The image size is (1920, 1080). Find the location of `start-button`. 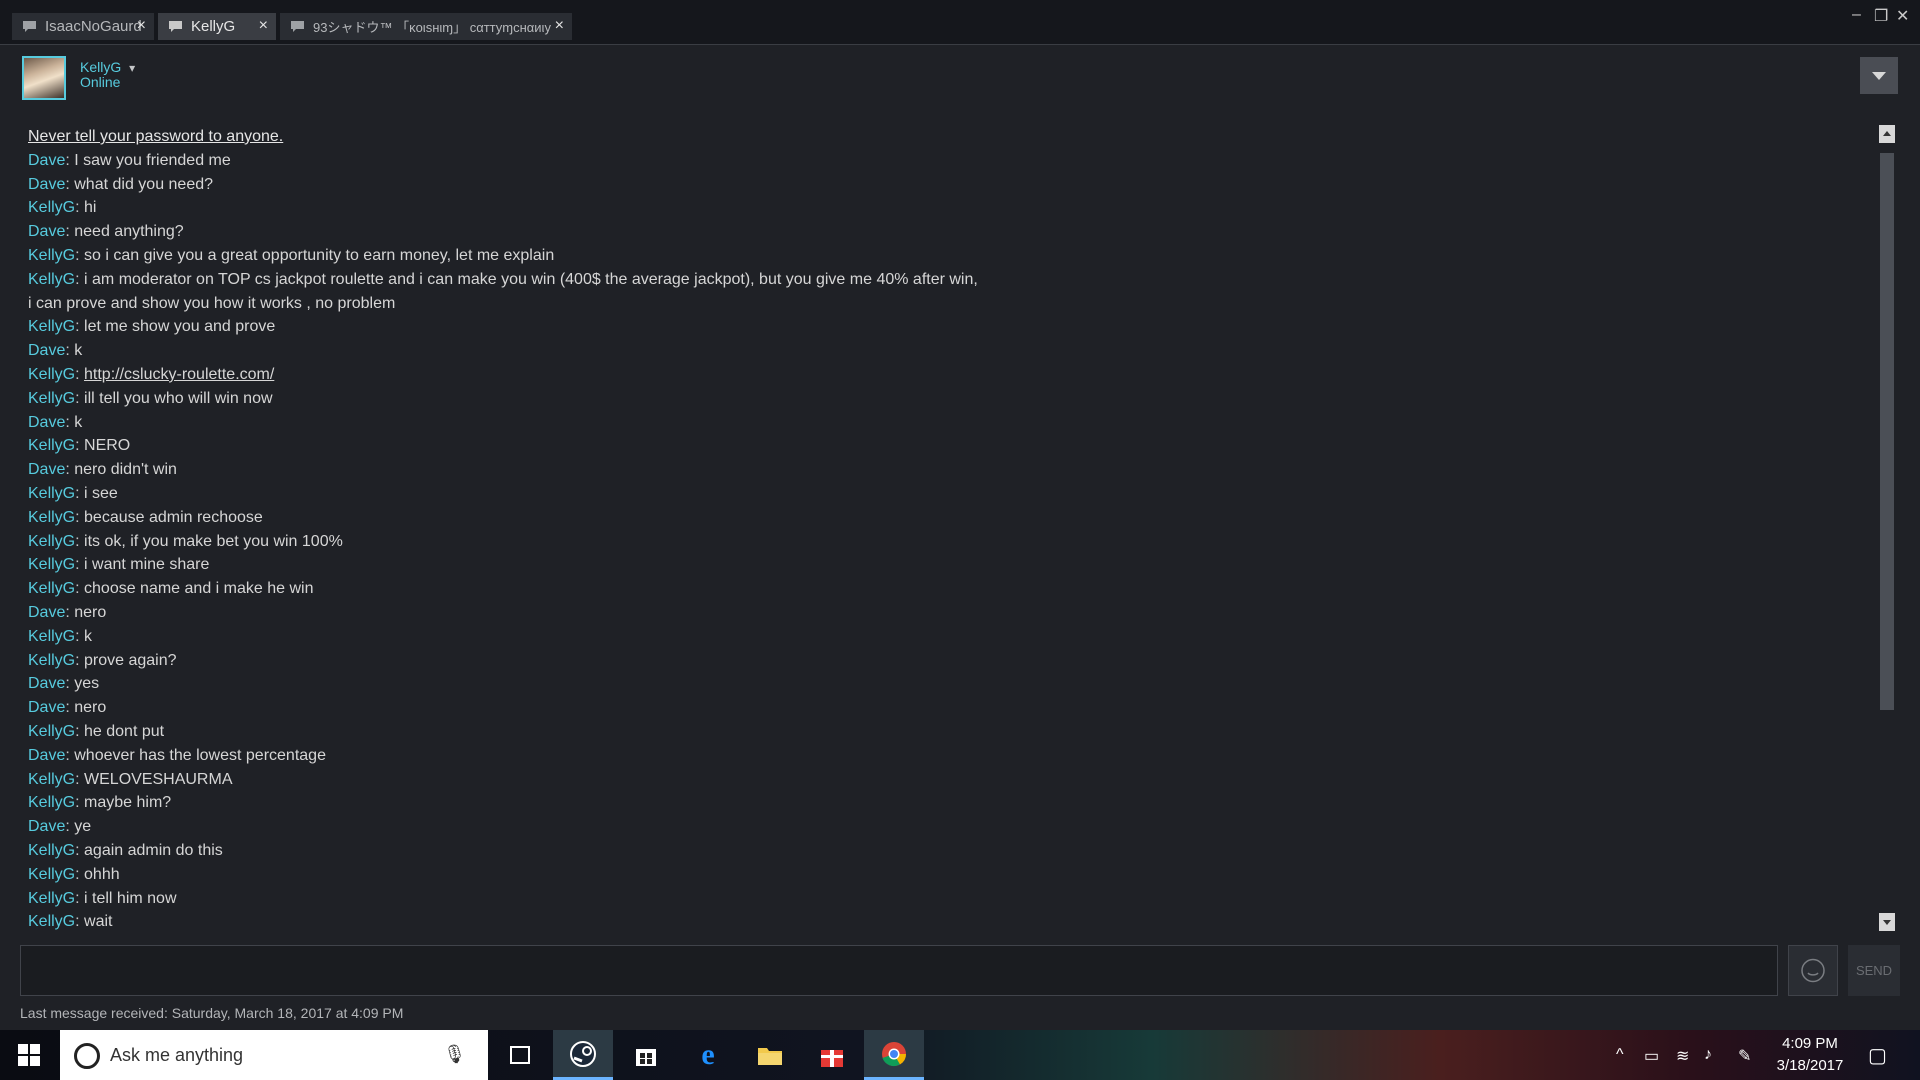

start-button is located at coordinates (29, 1055).